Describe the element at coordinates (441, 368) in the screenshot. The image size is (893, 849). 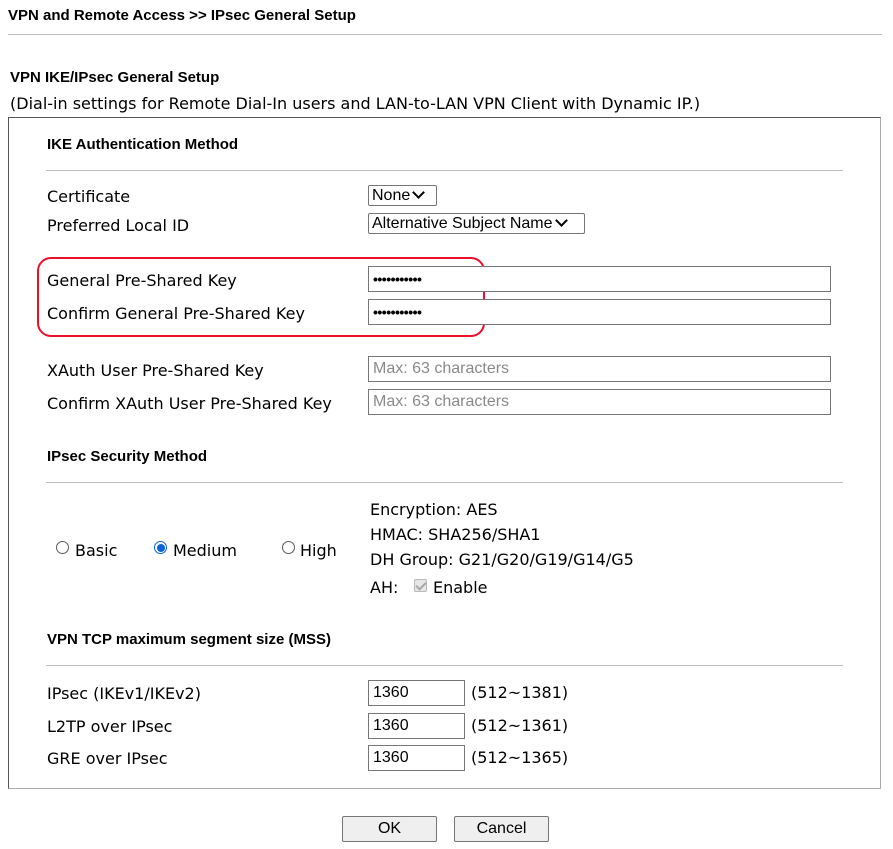
I see `xauth-psk-placeholder: Max: 63 characters` at that location.